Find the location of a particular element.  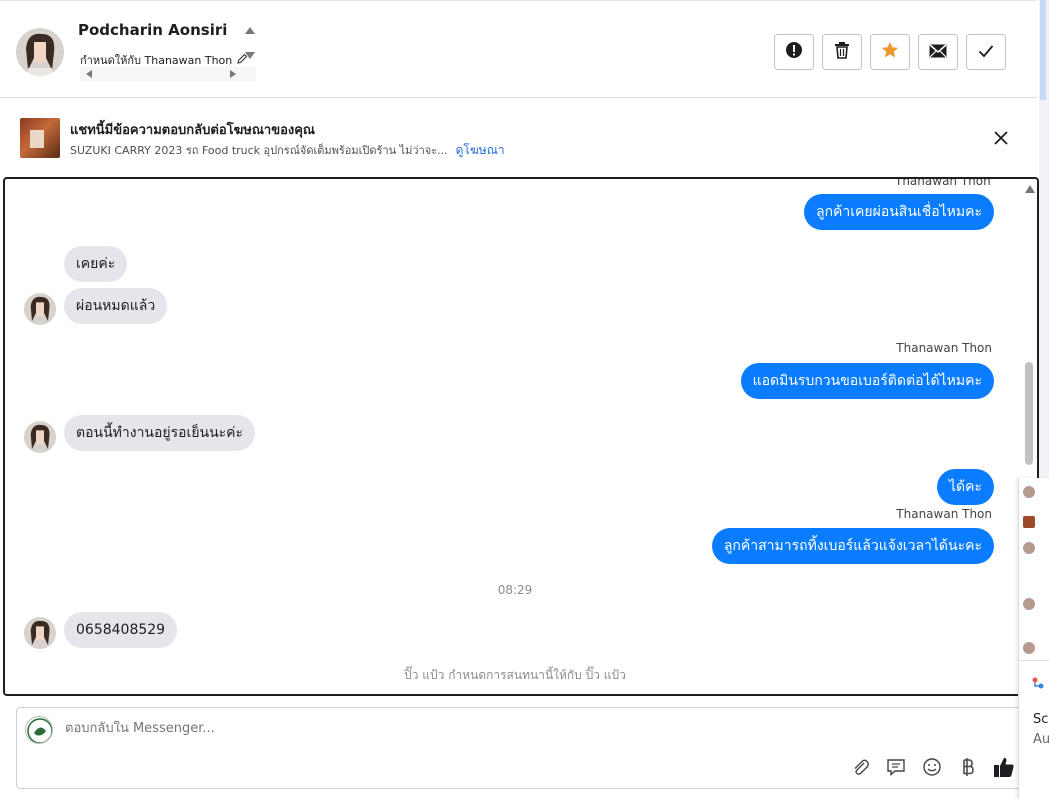

done-button is located at coordinates (986, 52).